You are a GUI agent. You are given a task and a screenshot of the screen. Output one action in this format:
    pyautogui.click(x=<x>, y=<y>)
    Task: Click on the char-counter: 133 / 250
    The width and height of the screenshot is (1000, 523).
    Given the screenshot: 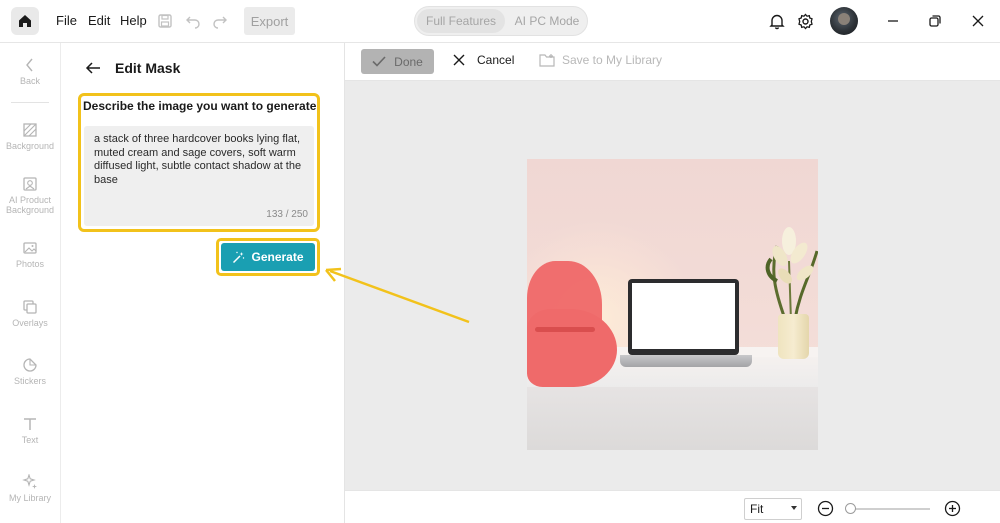 What is the action you would take?
    pyautogui.click(x=287, y=214)
    